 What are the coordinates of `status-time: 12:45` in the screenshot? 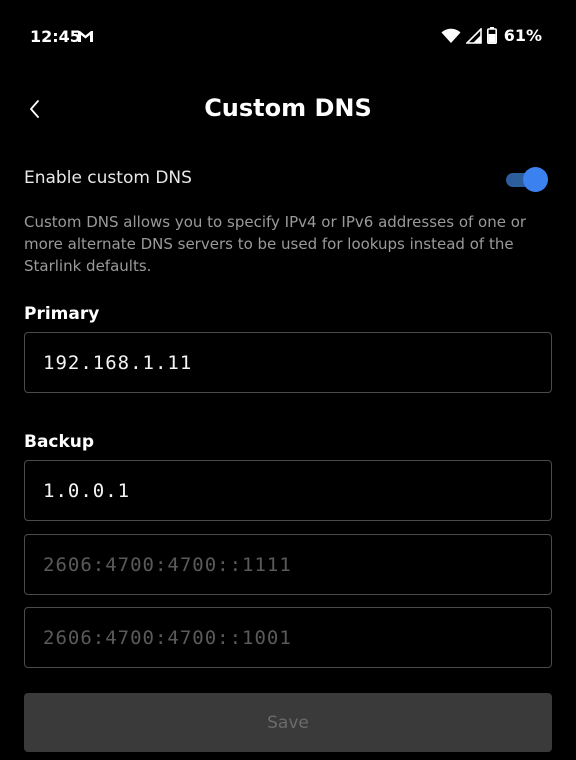 It's located at (55, 36).